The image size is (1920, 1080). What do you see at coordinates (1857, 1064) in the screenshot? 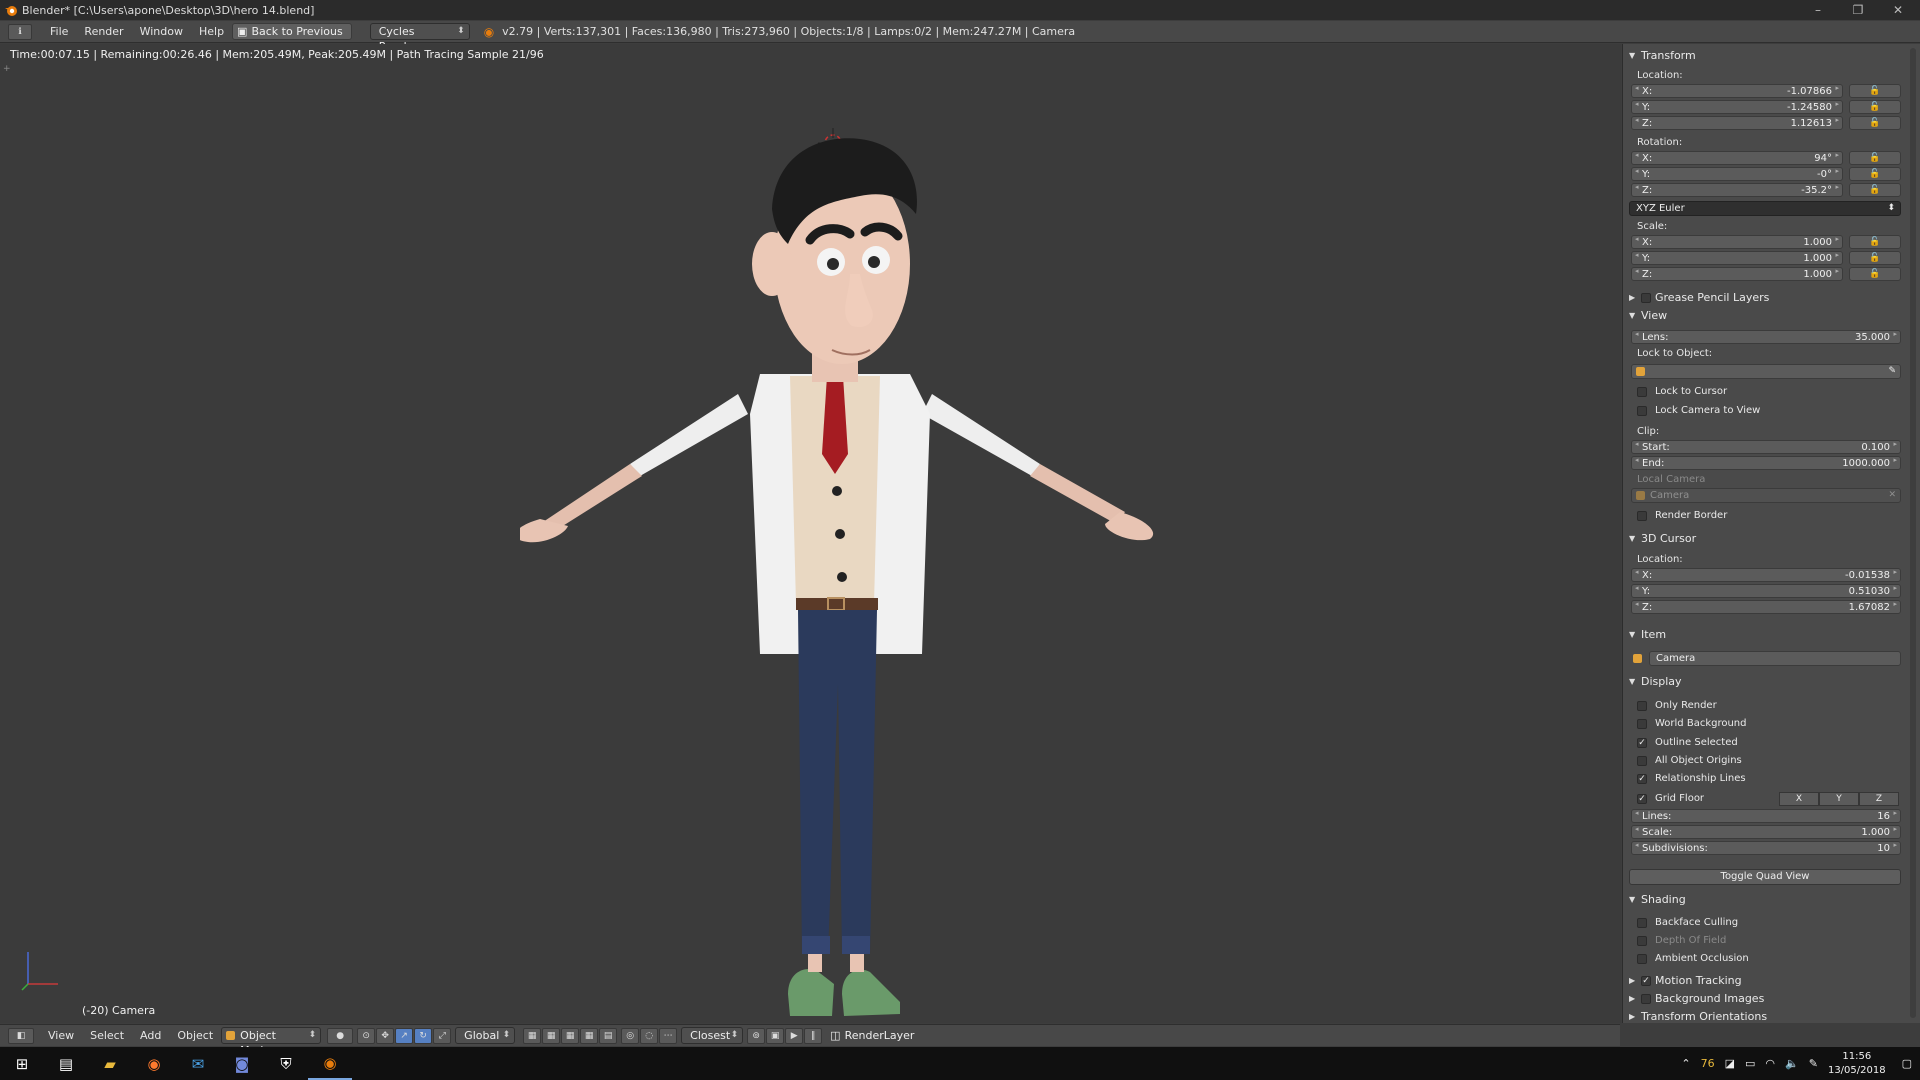
I see `clock: 11:56 13/05/2018` at bounding box center [1857, 1064].